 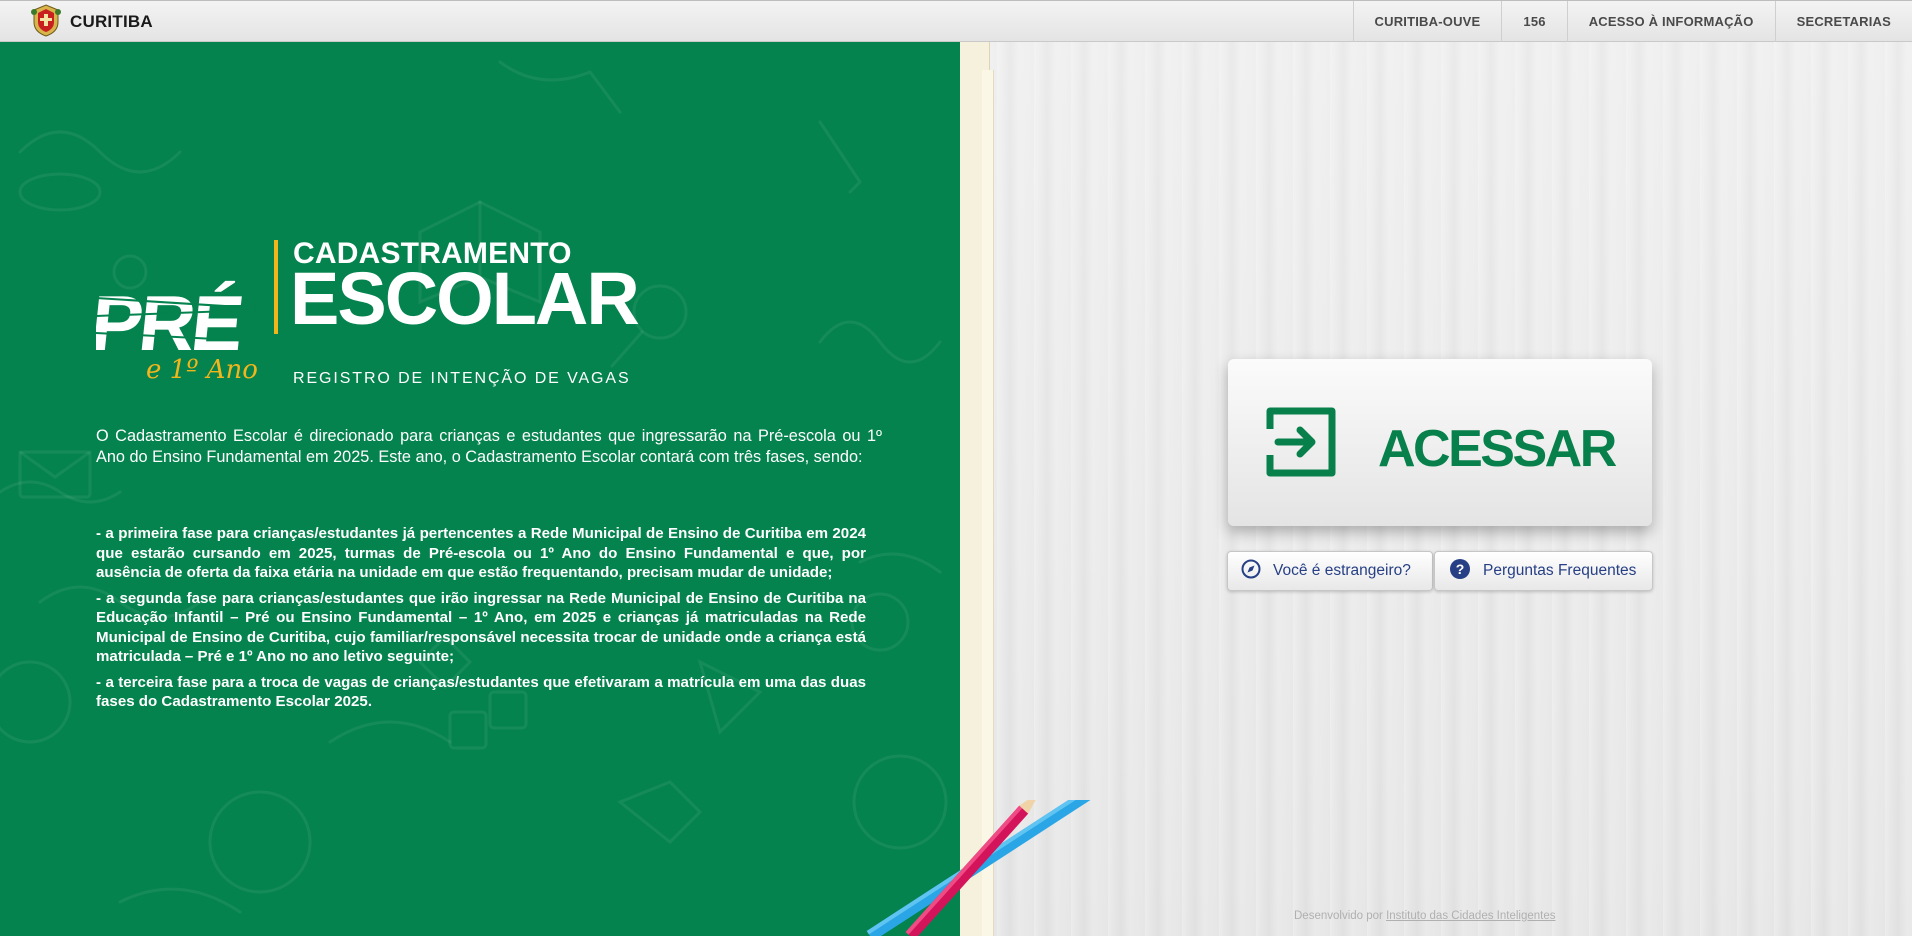 I want to click on foreigner-label: Você é estrangeiro?, so click(x=1342, y=570).